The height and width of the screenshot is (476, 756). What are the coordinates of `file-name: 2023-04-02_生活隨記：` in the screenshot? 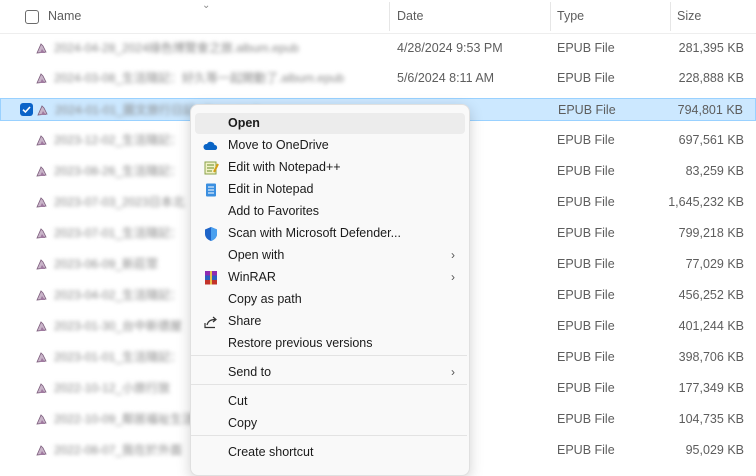 It's located at (118, 295).